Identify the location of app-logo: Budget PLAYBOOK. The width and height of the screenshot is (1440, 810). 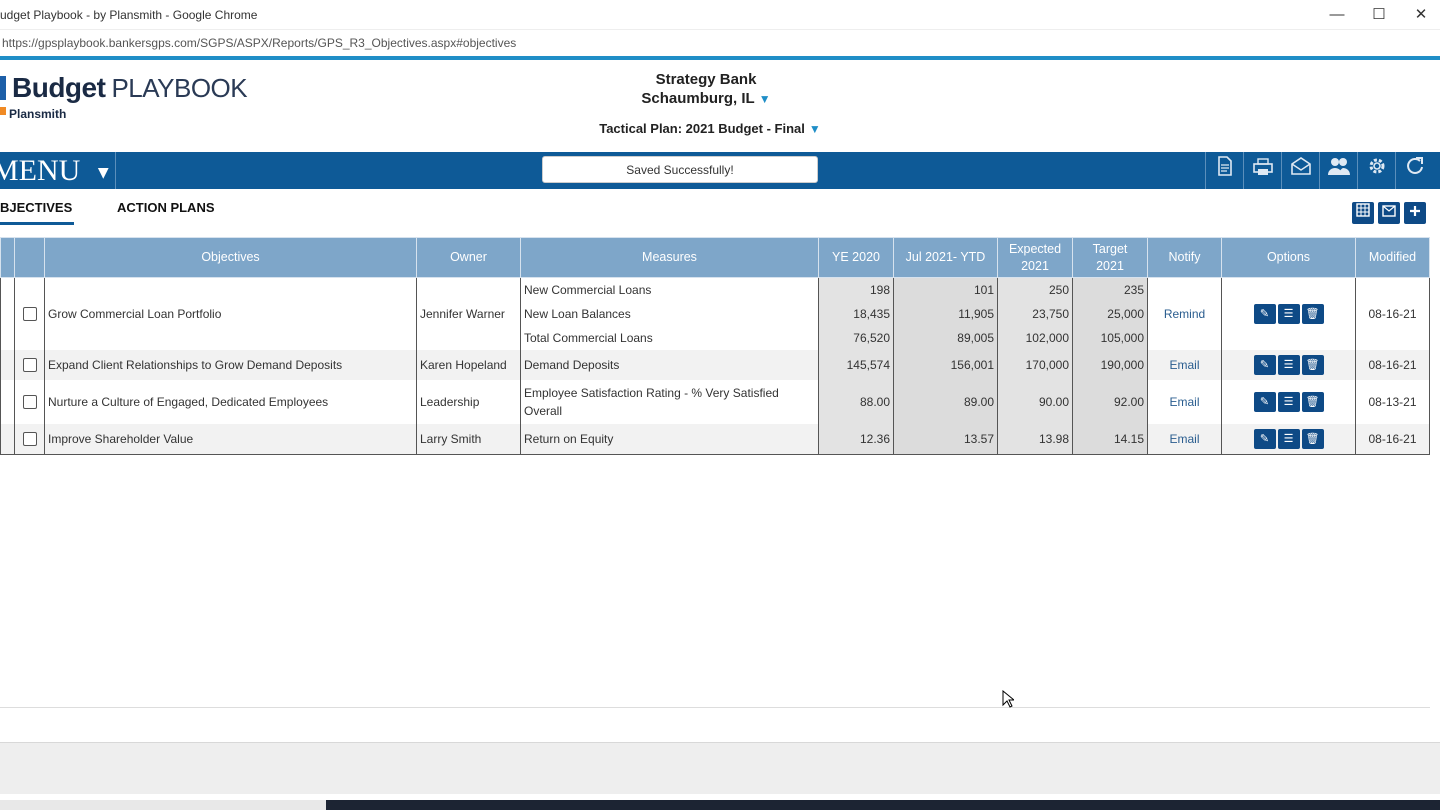
(130, 88).